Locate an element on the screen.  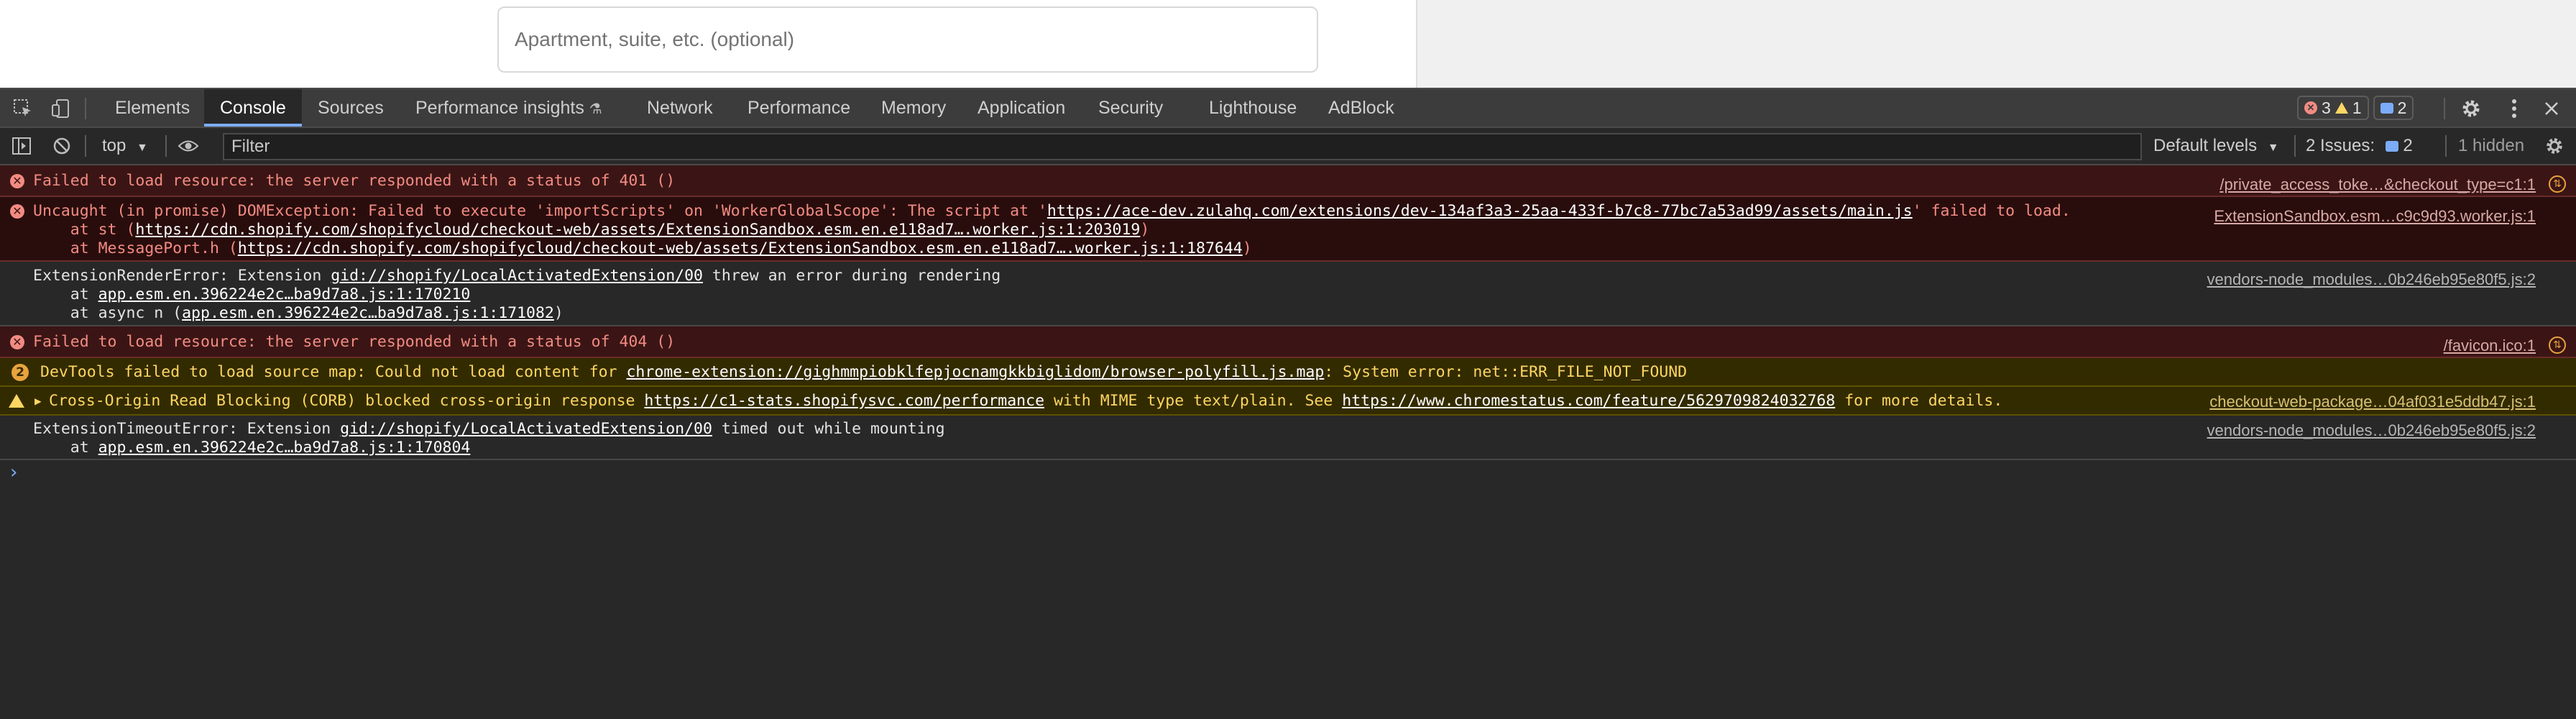
console-prompt-input is located at coordinates (1291, 476).